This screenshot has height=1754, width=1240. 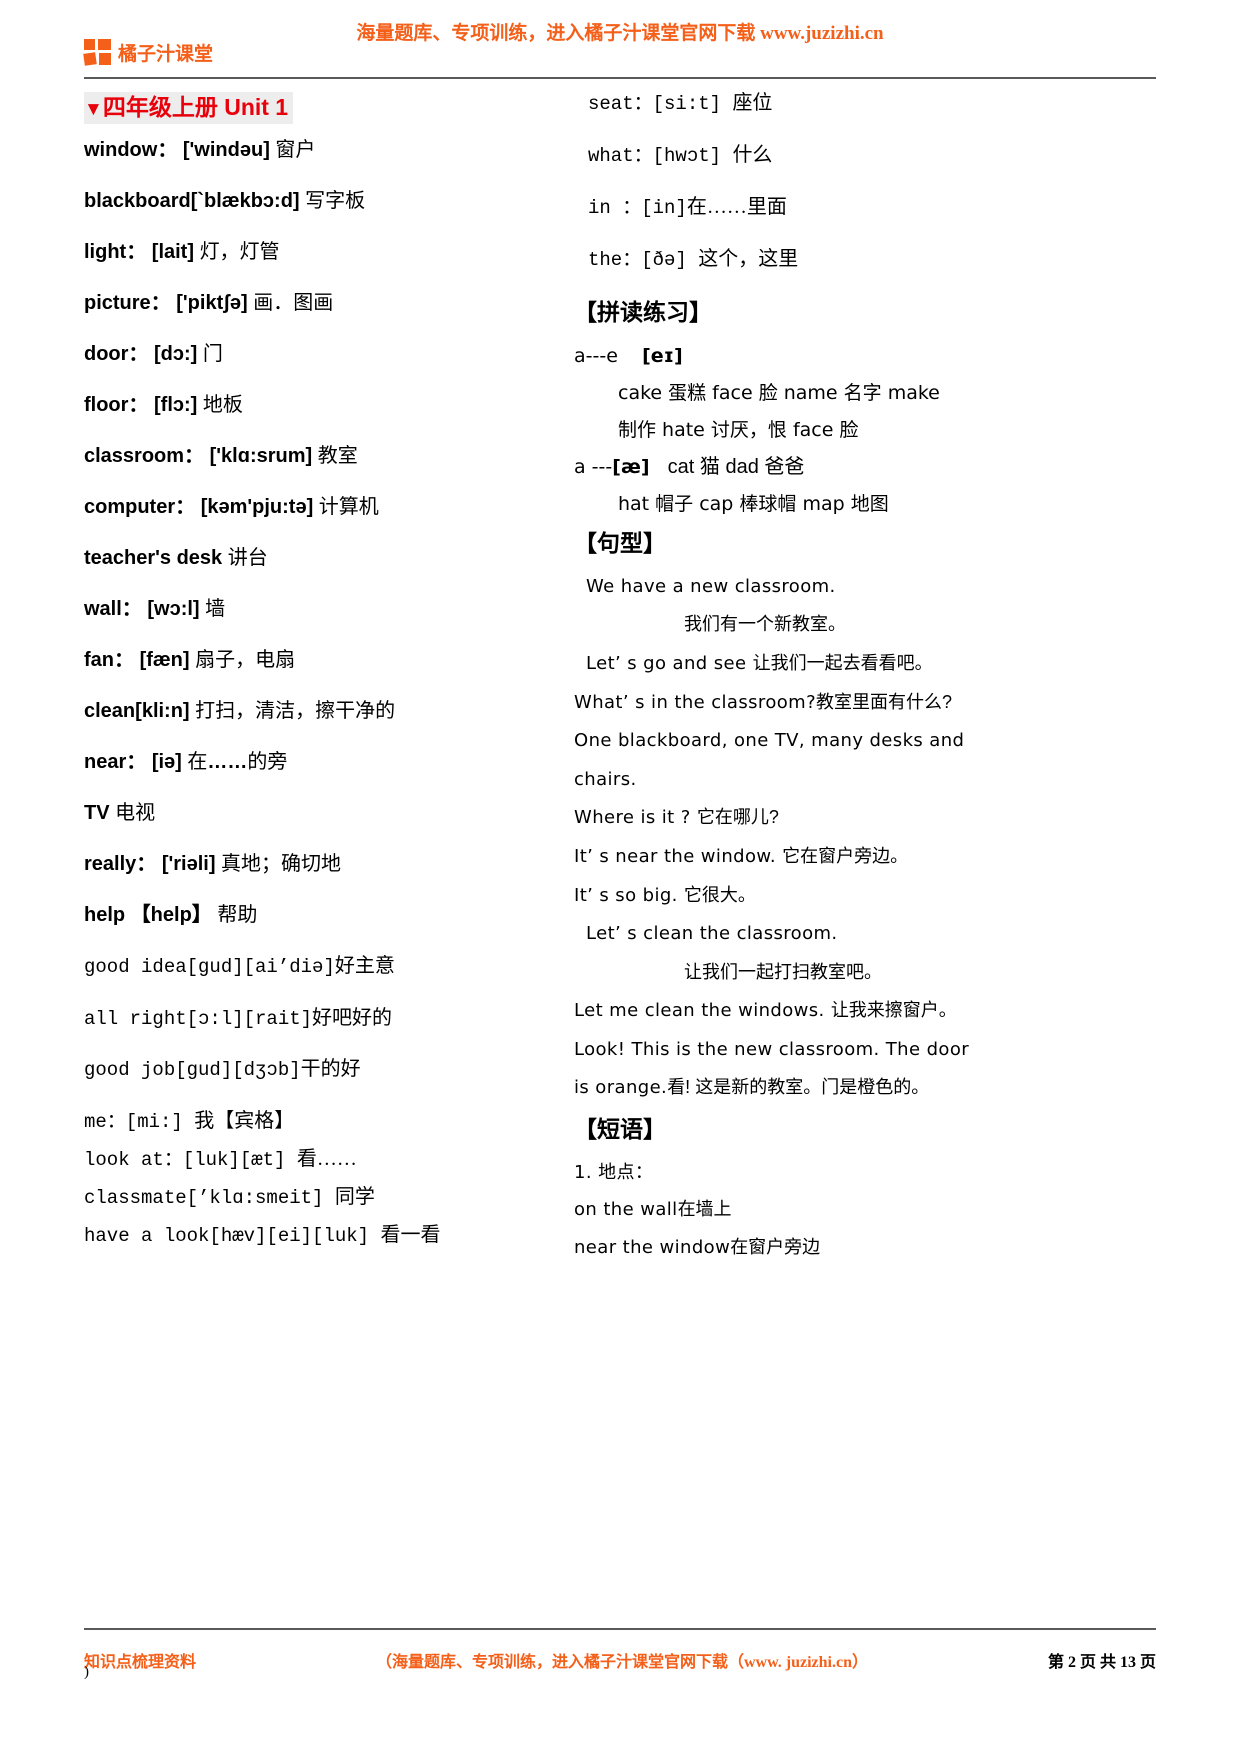 I want to click on sentence-en: Where is it ?, so click(x=632, y=818).